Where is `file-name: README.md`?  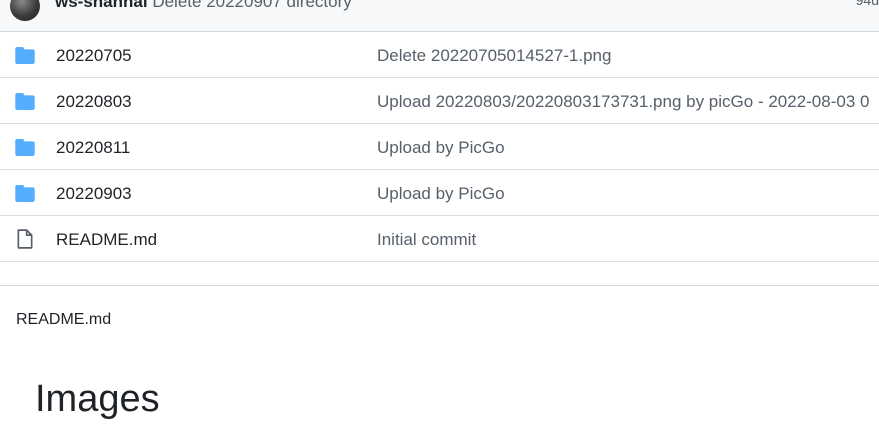
file-name: README.md is located at coordinates (106, 240).